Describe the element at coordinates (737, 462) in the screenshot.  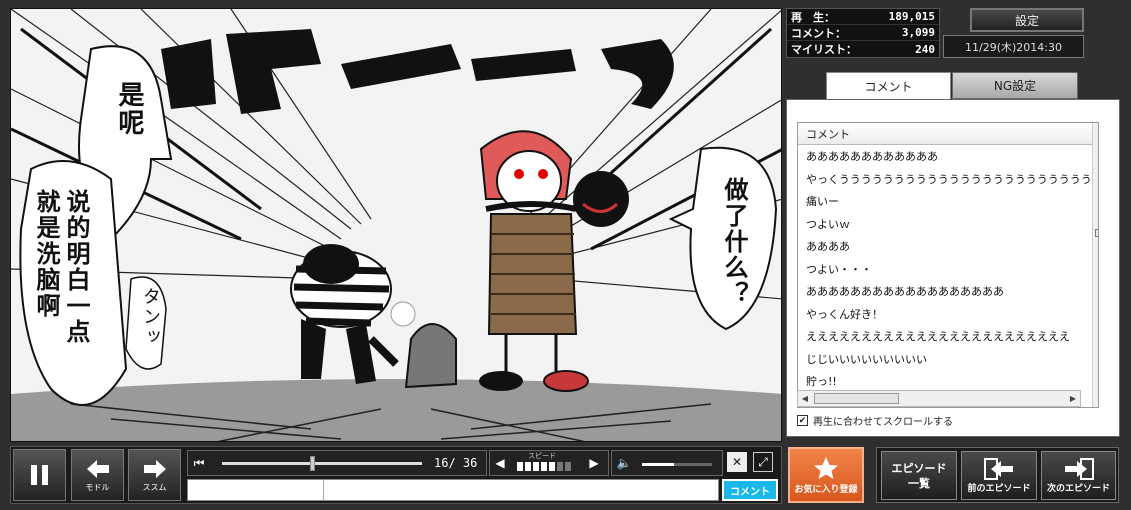
I see `hide-comments-icon: ✕` at that location.